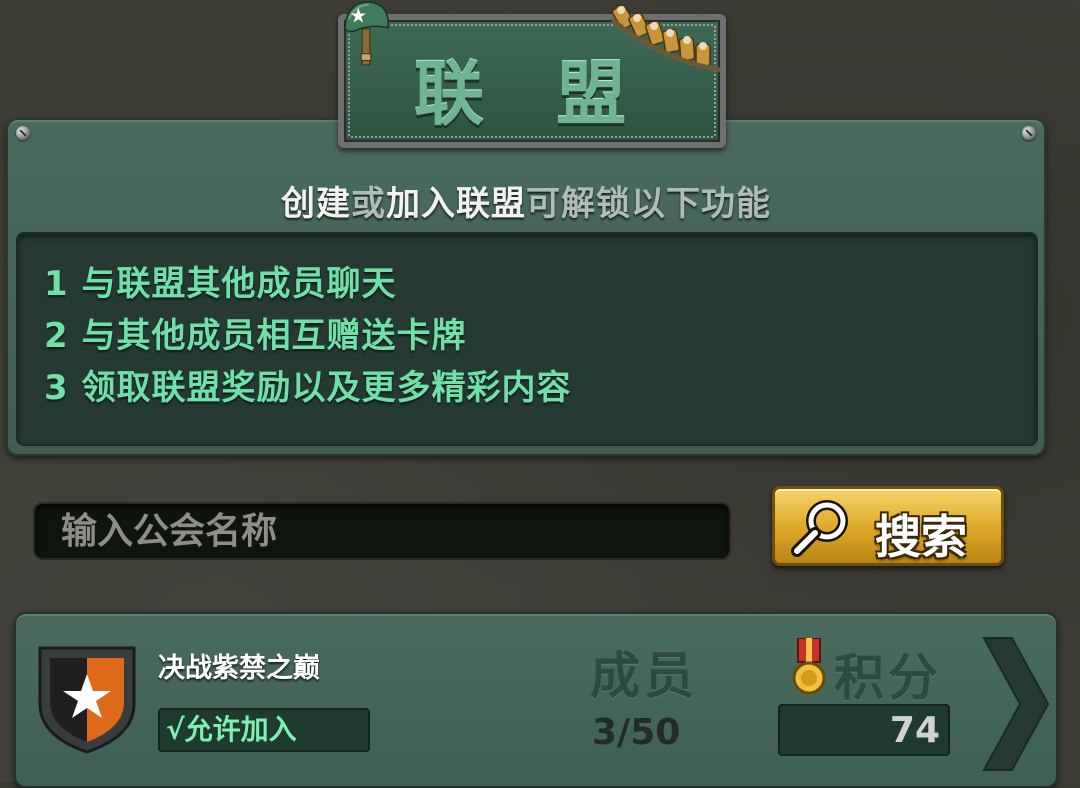 This screenshot has height=788, width=1080. Describe the element at coordinates (456, 204) in the screenshot. I see `unlock-text-join: 加入联盟` at that location.